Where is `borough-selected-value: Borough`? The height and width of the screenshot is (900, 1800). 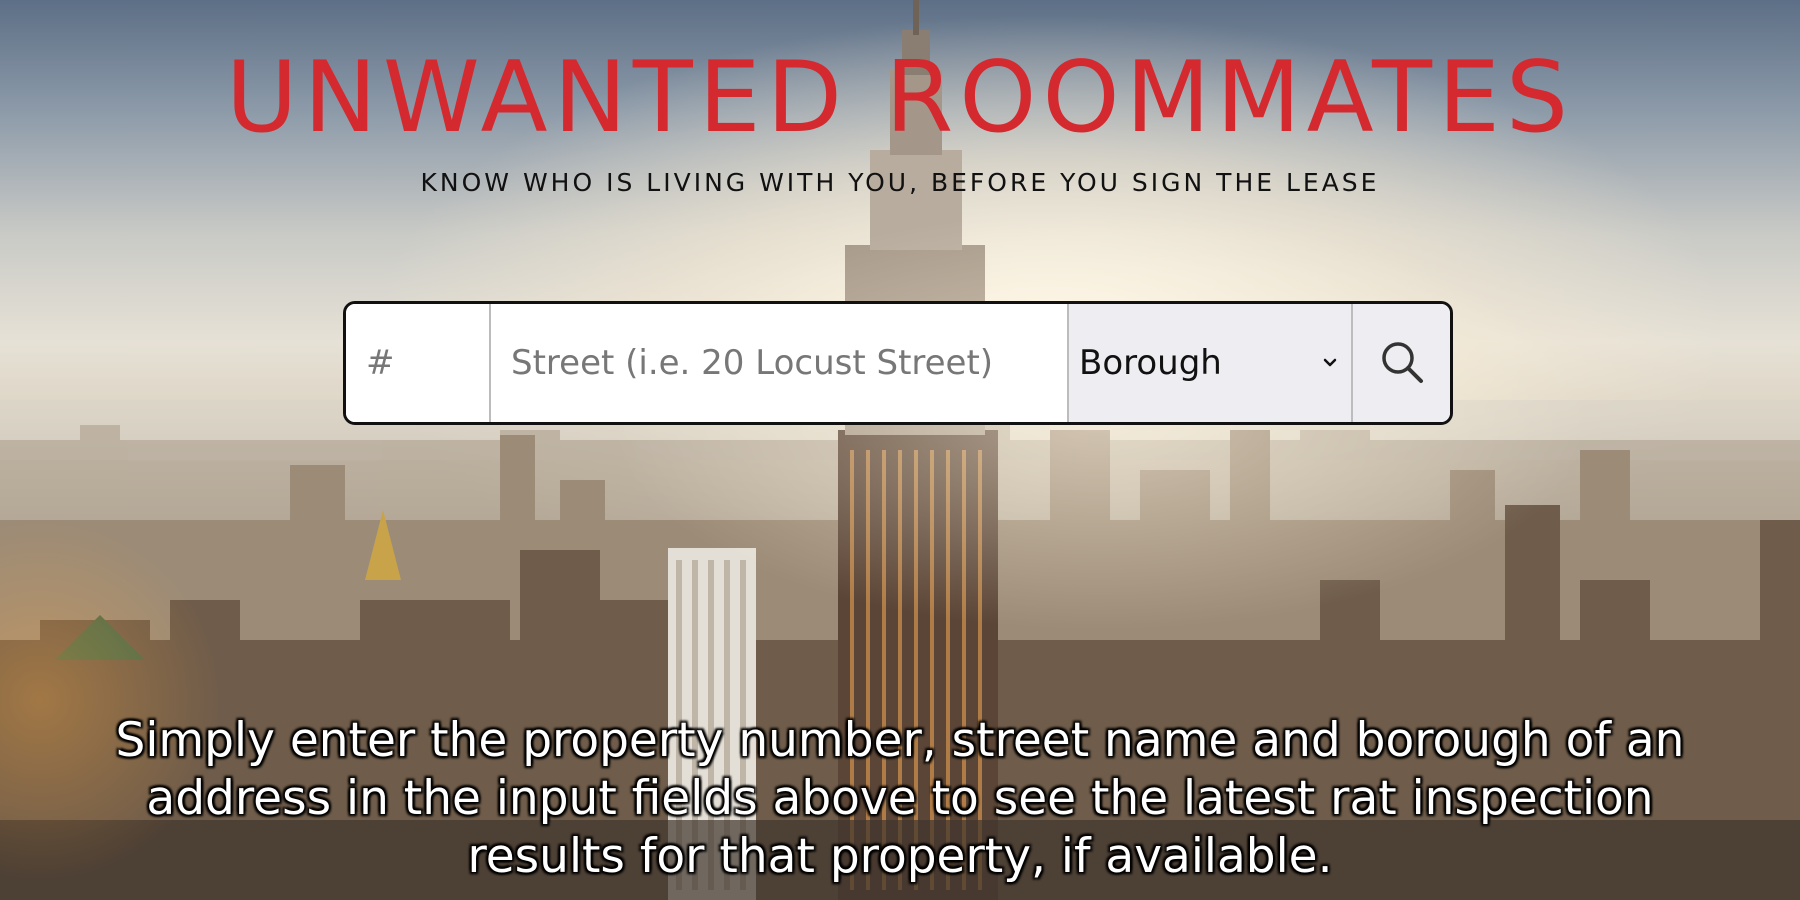 borough-selected-value: Borough is located at coordinates (1150, 363).